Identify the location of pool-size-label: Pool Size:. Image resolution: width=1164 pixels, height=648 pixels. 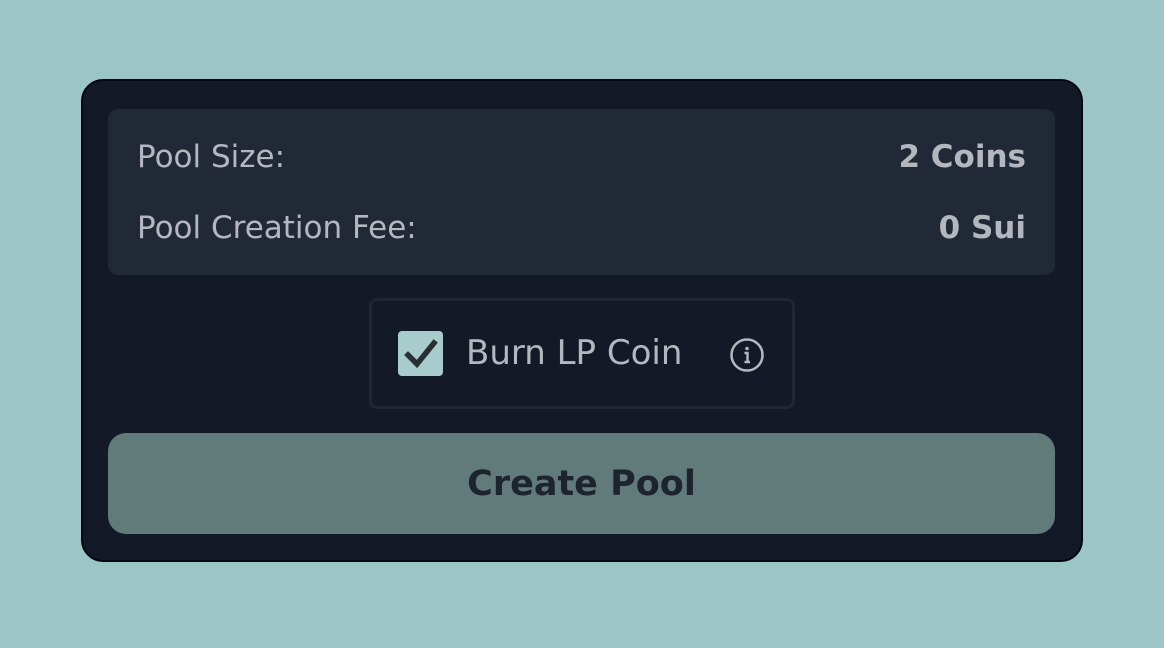
(211, 157).